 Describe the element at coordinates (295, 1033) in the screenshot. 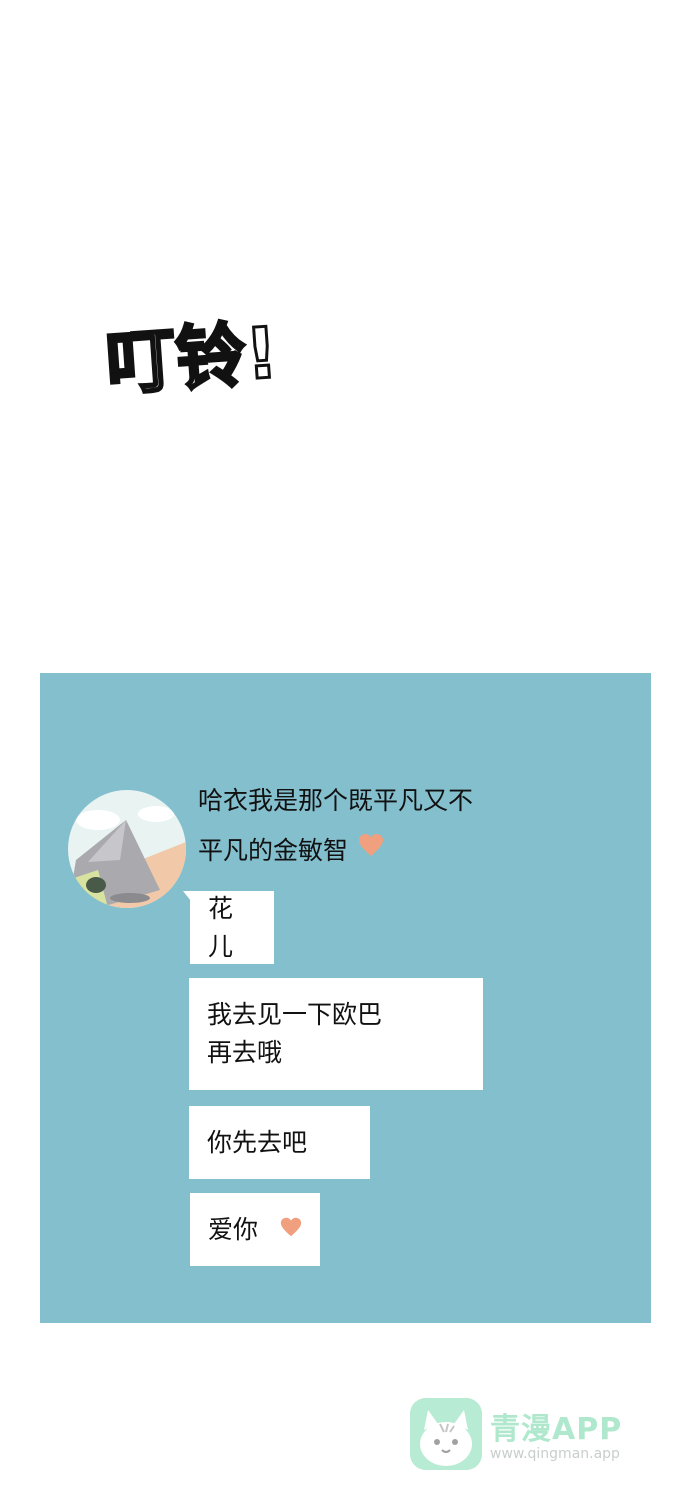

I see `message-text: 我去见一下欧巴 再去哦` at that location.